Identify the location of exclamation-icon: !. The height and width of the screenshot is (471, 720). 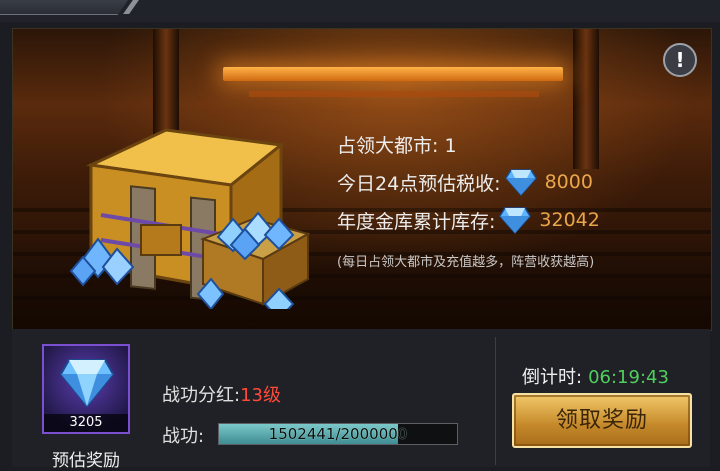
(680, 60).